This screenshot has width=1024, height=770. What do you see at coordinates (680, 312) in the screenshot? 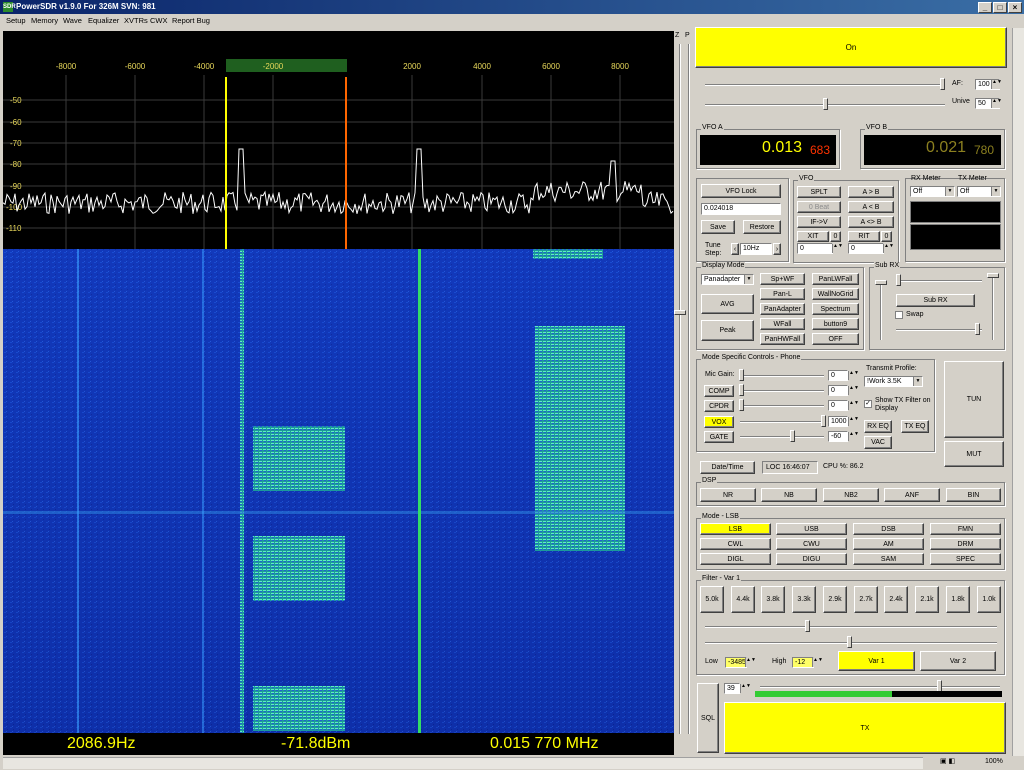
I see `zoom-slider-thumb` at bounding box center [680, 312].